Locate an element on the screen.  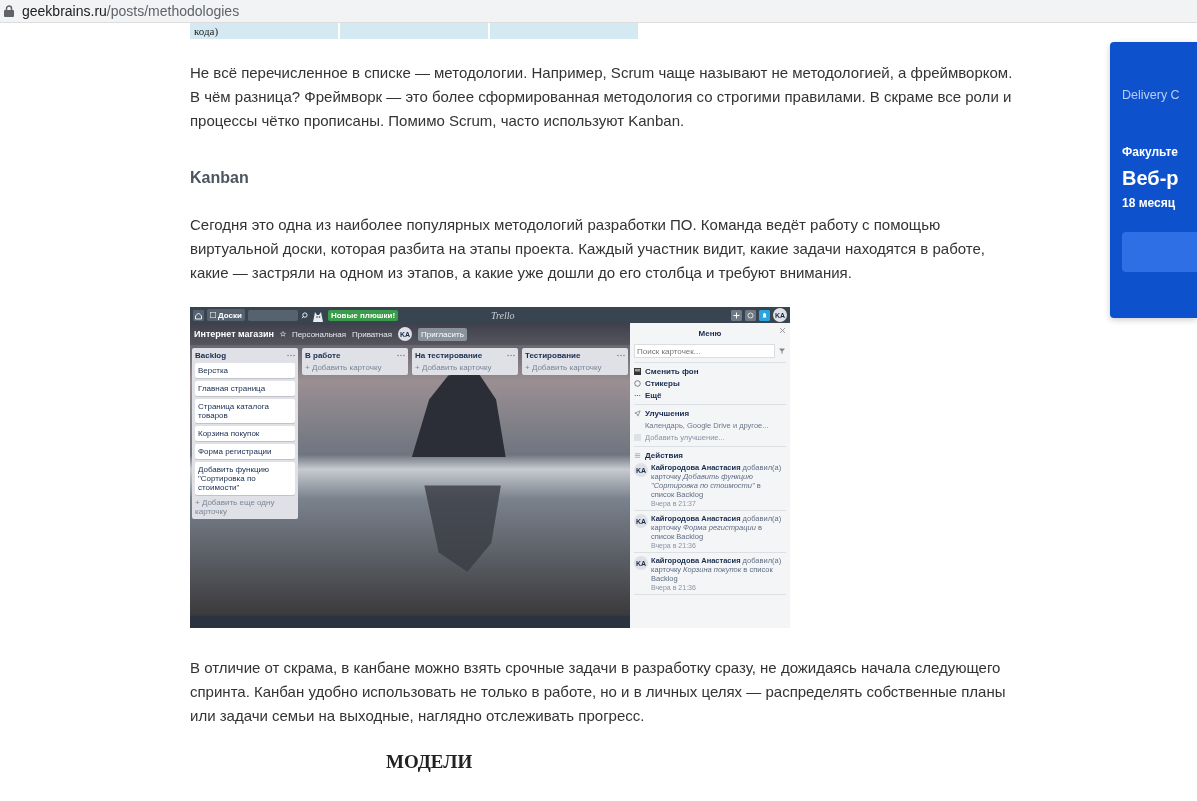
menu-item: Стикеры is located at coordinates (710, 383).